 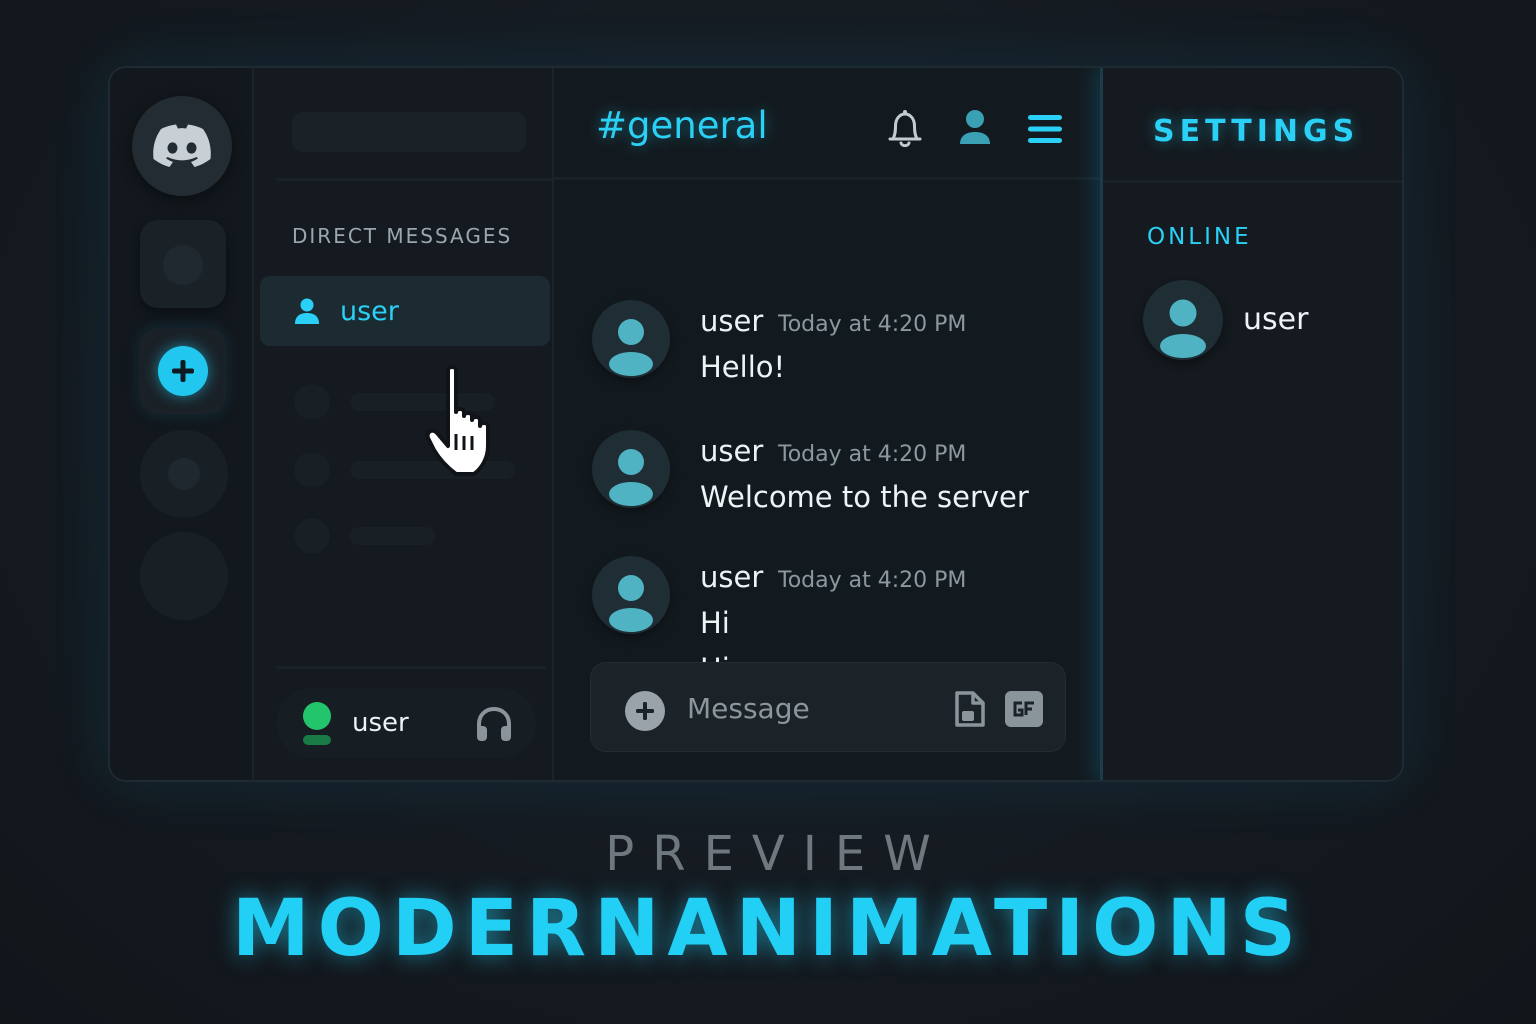 I want to click on headphones-icon, so click(x=494, y=724).